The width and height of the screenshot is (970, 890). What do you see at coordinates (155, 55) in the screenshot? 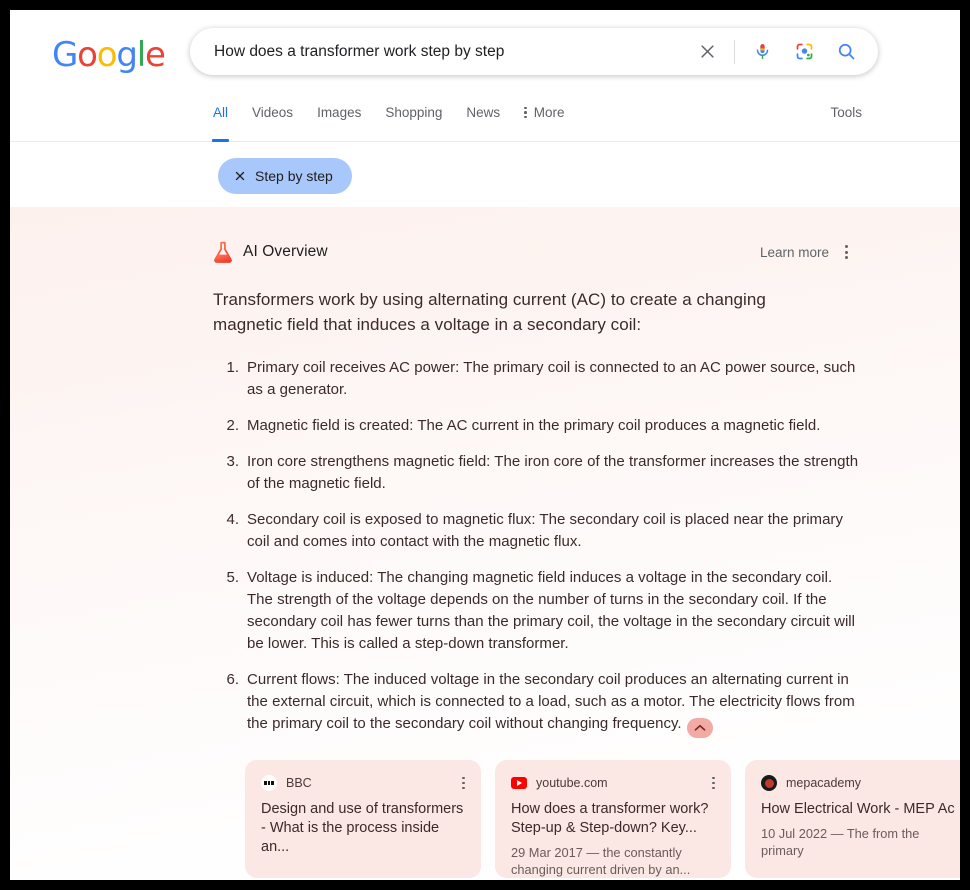
I see `logo-letter-e: e` at bounding box center [155, 55].